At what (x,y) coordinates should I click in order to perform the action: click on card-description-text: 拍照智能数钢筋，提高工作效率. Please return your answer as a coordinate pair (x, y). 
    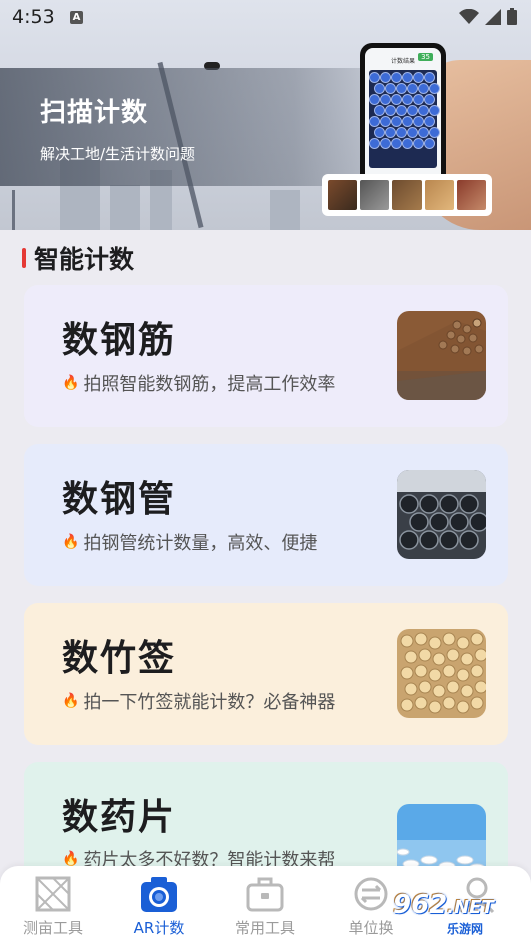
    Looking at the image, I should click on (209, 384).